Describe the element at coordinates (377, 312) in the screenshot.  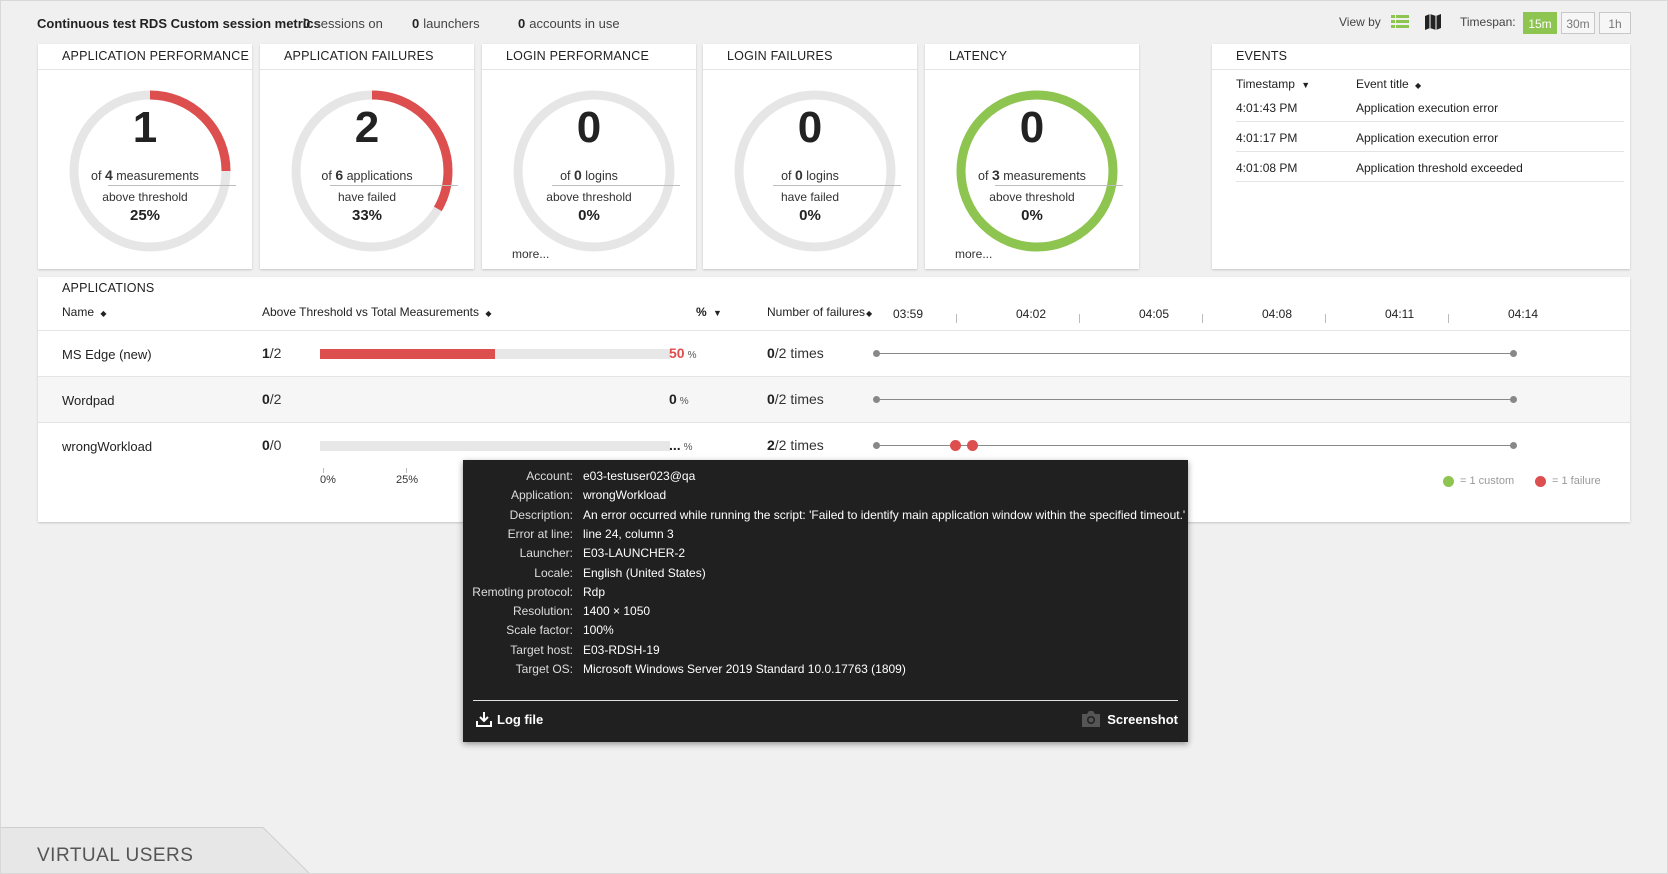
I see `ratio-column-header: Above Threshold vs Total Measurements ◆` at that location.